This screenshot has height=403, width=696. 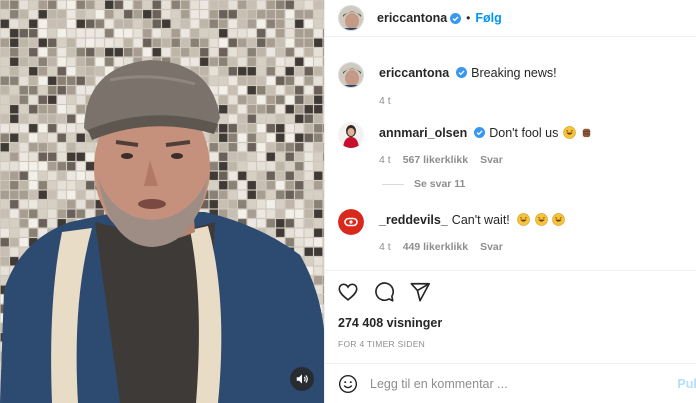 I want to click on view-replies-label: Se svar 11, so click(x=440, y=184).